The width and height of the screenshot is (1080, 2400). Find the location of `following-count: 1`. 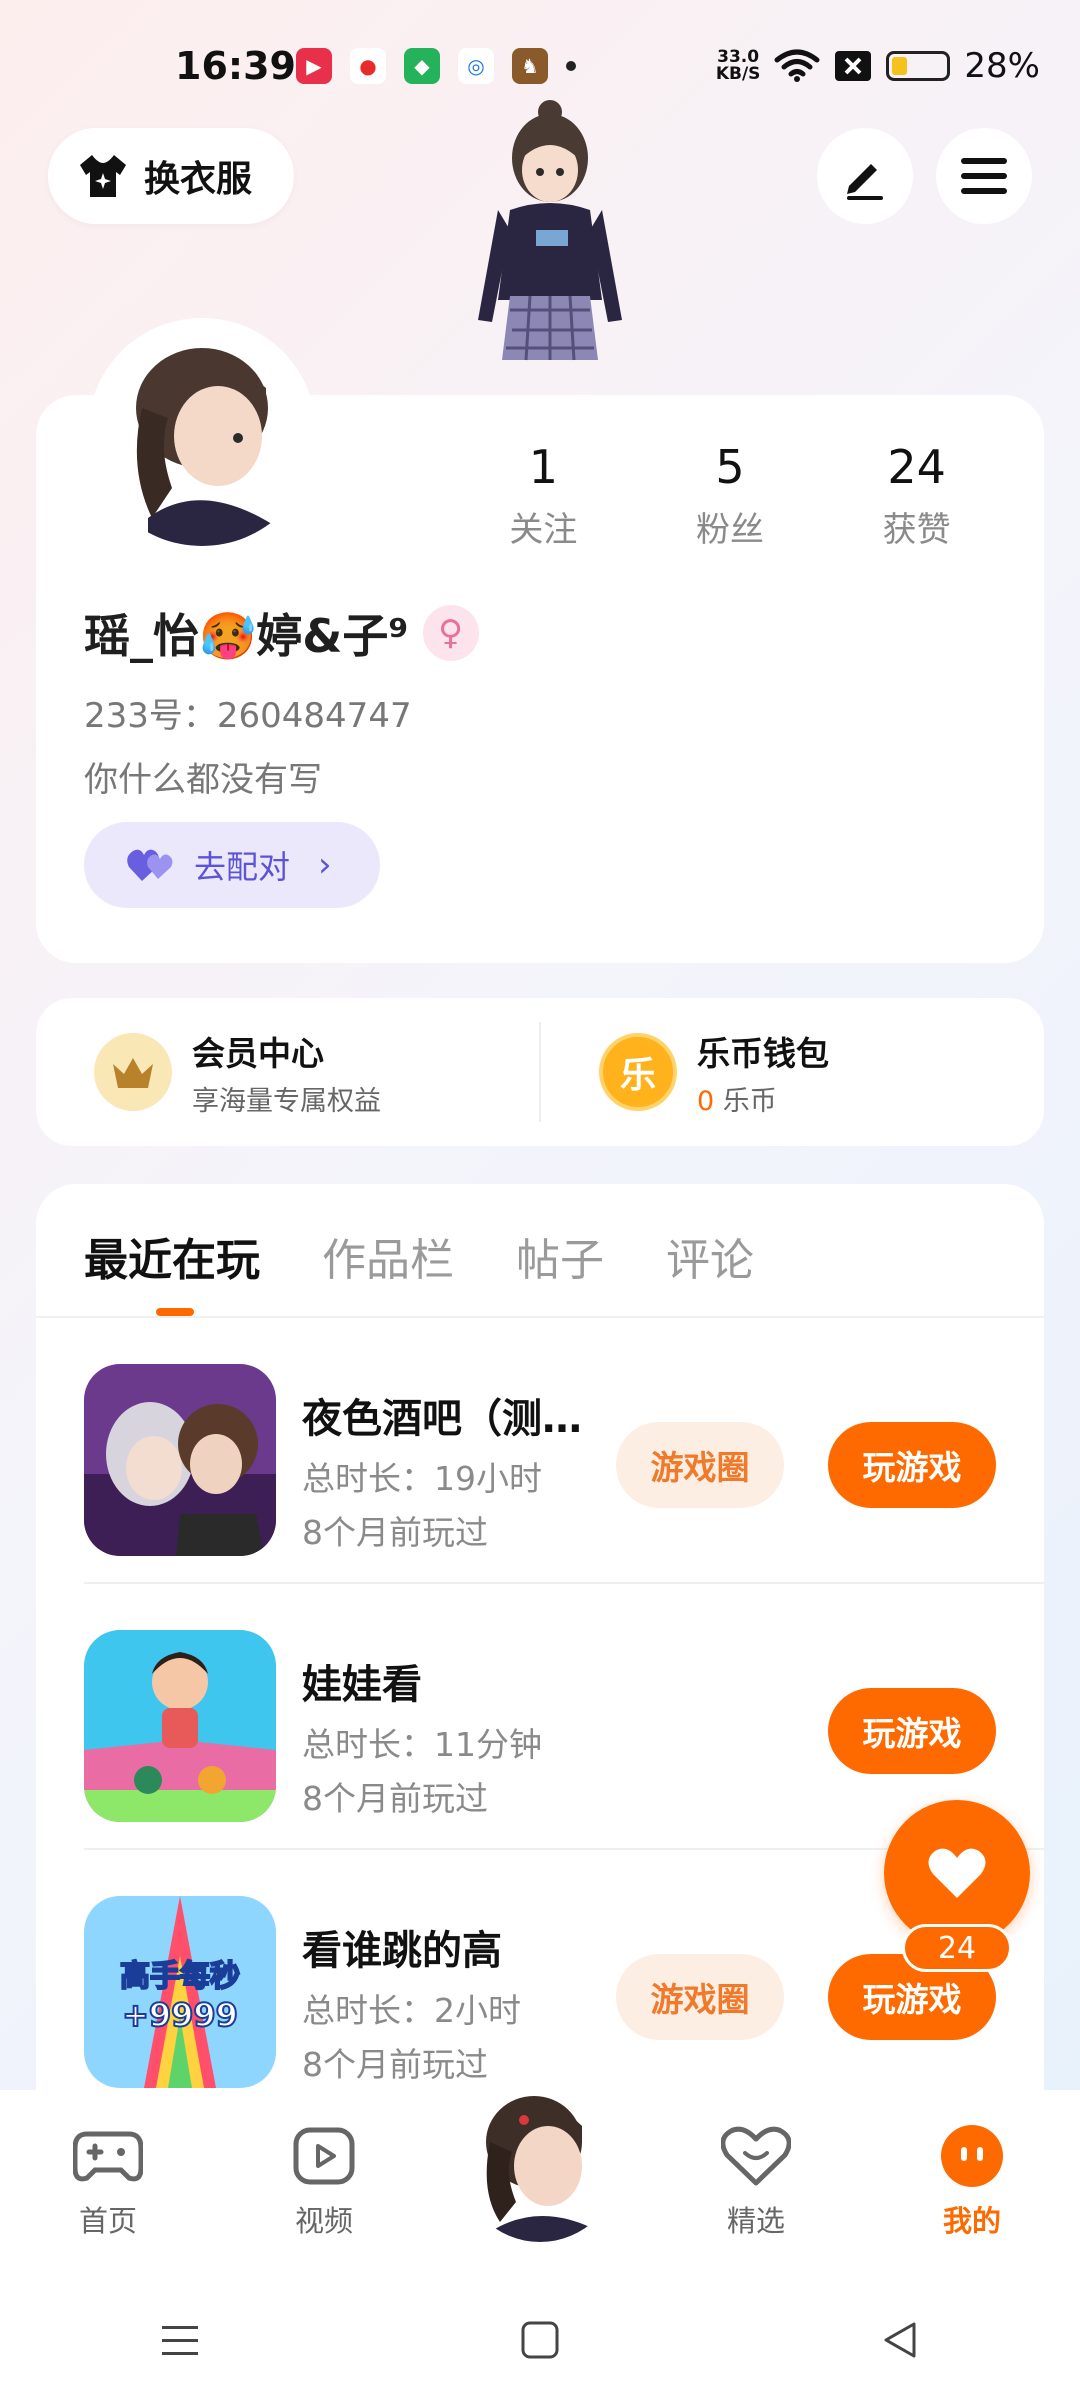

following-count: 1 is located at coordinates (543, 467).